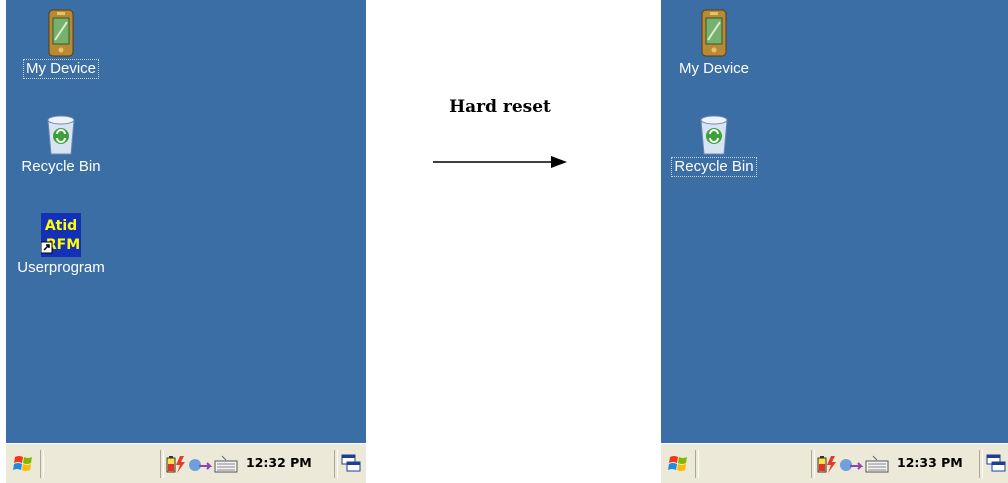 This screenshot has height=483, width=1008. Describe the element at coordinates (61, 226) in the screenshot. I see `icon-text-atid: Atid` at that location.